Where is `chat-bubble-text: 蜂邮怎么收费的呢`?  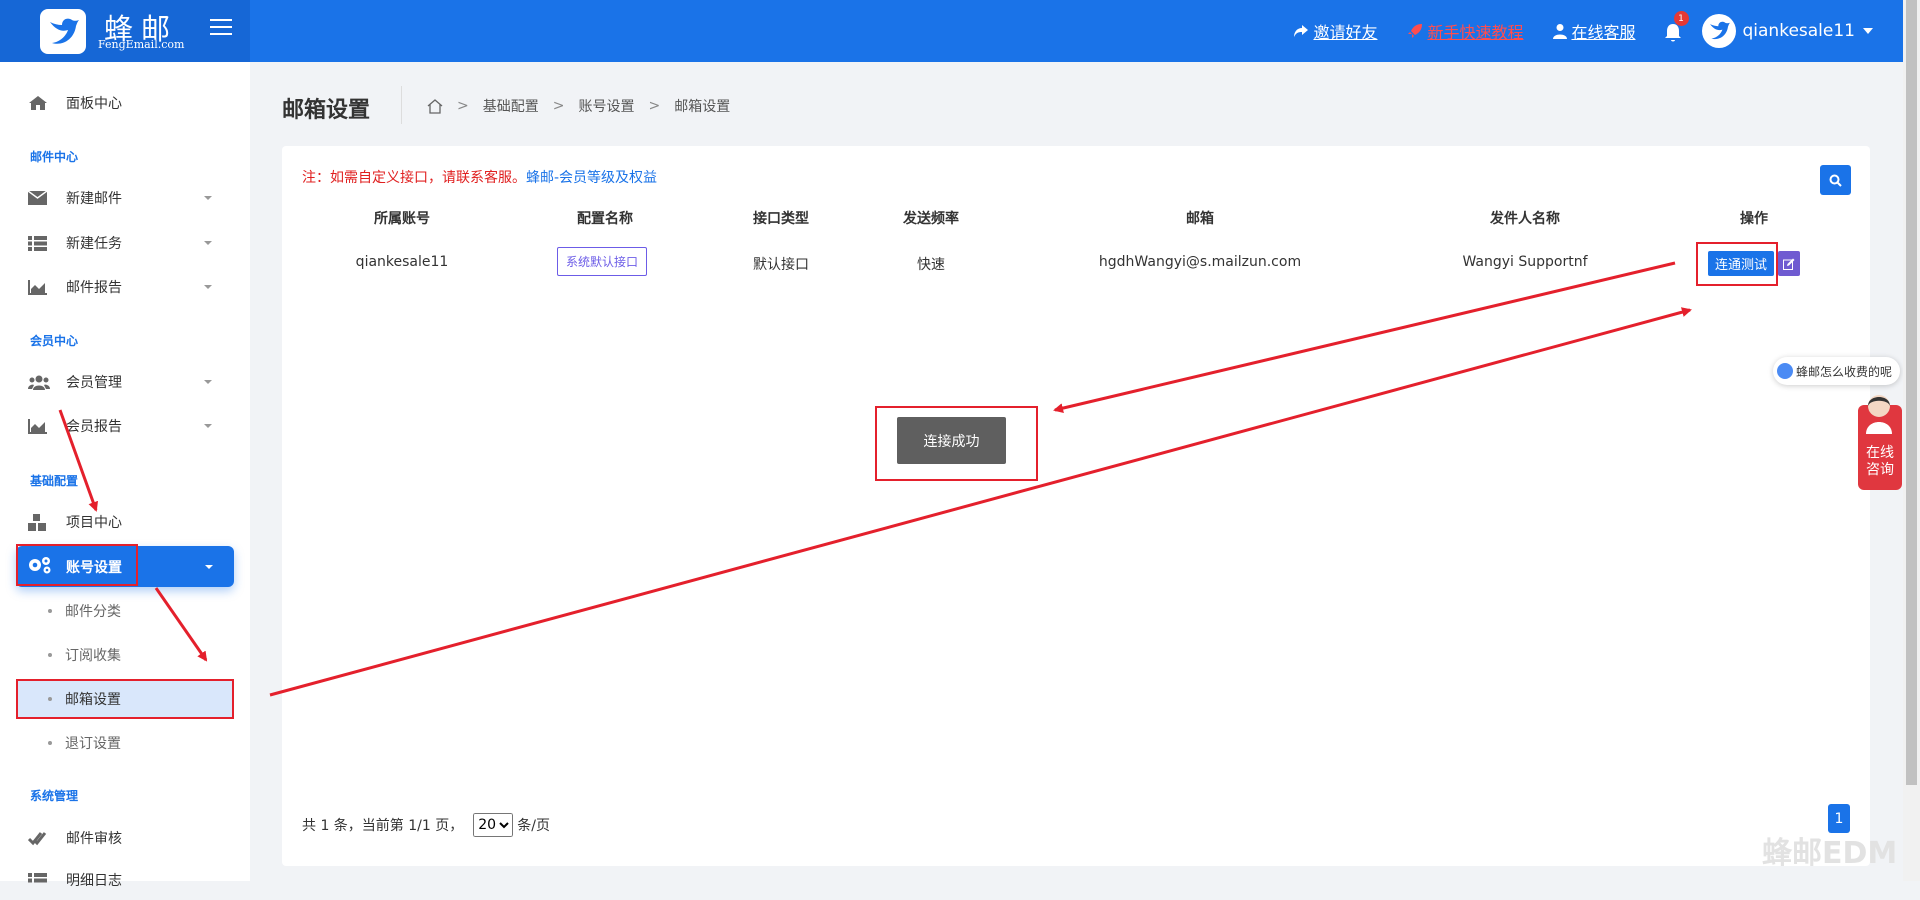 chat-bubble-text: 蜂邮怎么收费的呢 is located at coordinates (1844, 371).